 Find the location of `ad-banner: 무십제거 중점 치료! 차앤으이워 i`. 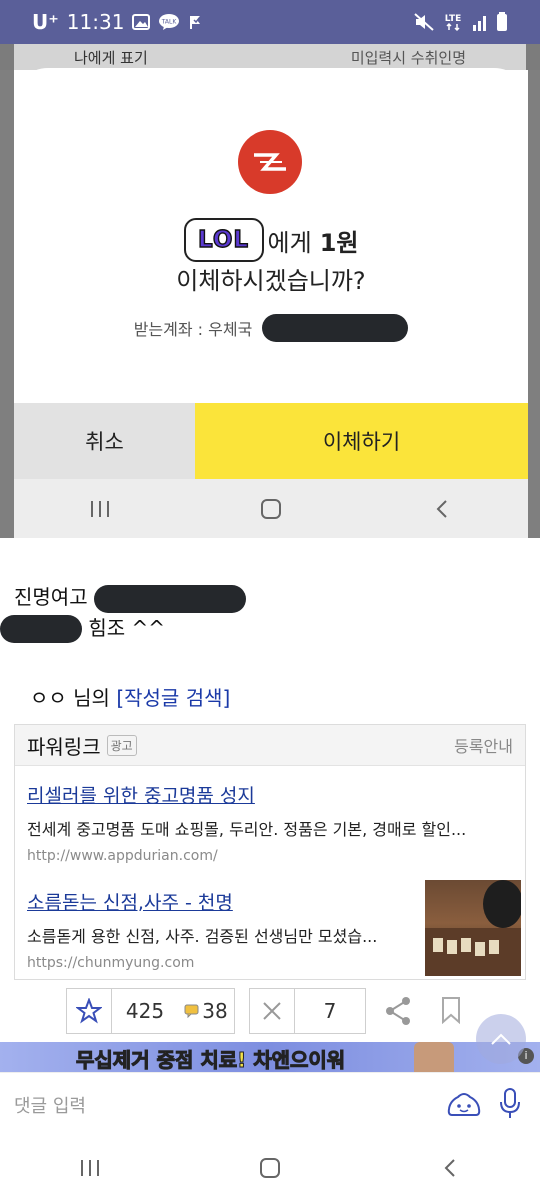

ad-banner: 무십제거 중점 치료! 차앤으이워 i is located at coordinates (270, 1057).